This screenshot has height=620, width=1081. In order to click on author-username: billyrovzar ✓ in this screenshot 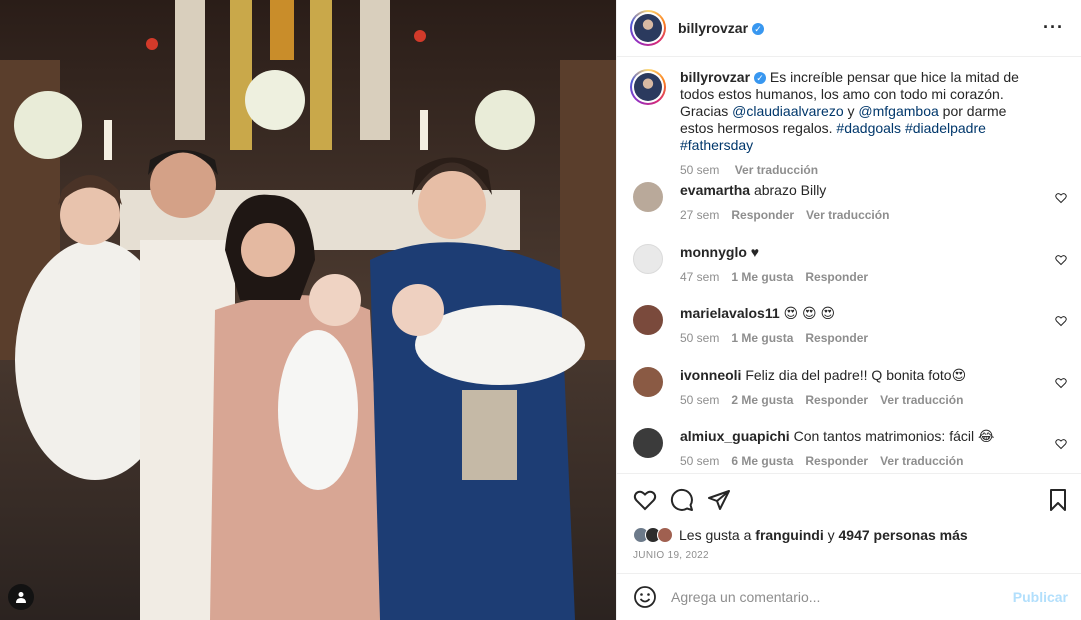, I will do `click(721, 28)`.